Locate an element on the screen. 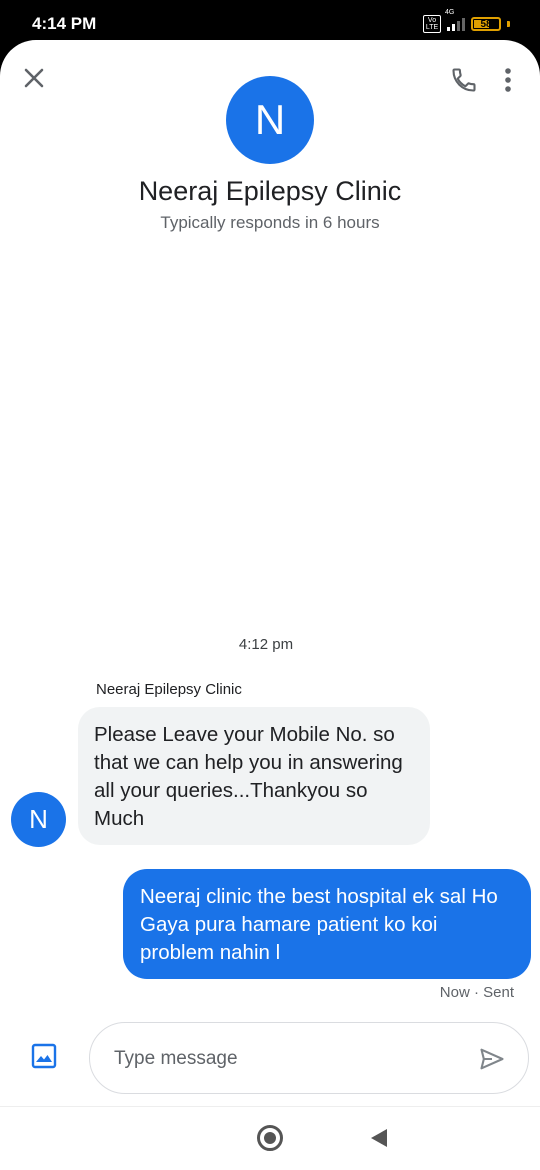  send-icon is located at coordinates (492, 1059).